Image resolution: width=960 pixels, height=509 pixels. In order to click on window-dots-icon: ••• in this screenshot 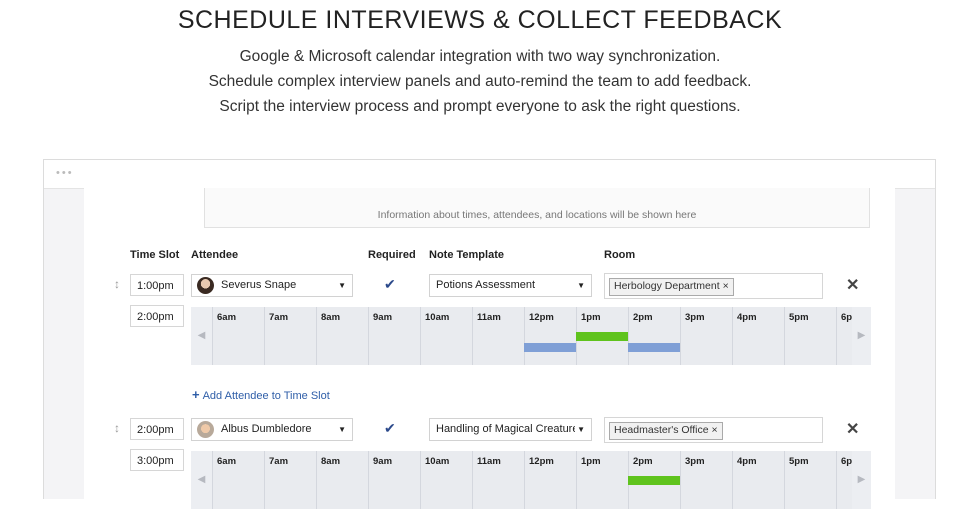, I will do `click(65, 173)`.